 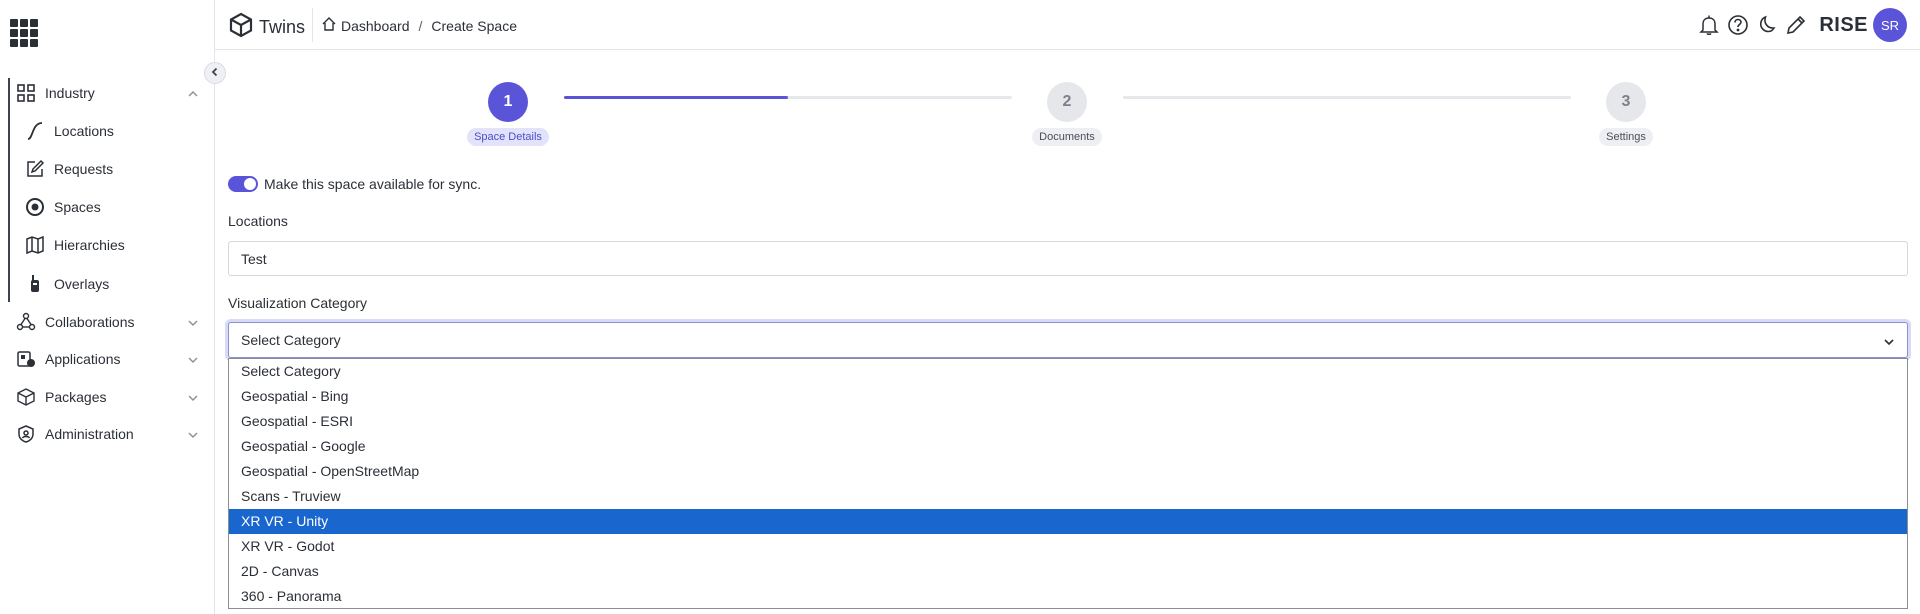 I want to click on sidebar-item-label: Collaborations, so click(x=90, y=322).